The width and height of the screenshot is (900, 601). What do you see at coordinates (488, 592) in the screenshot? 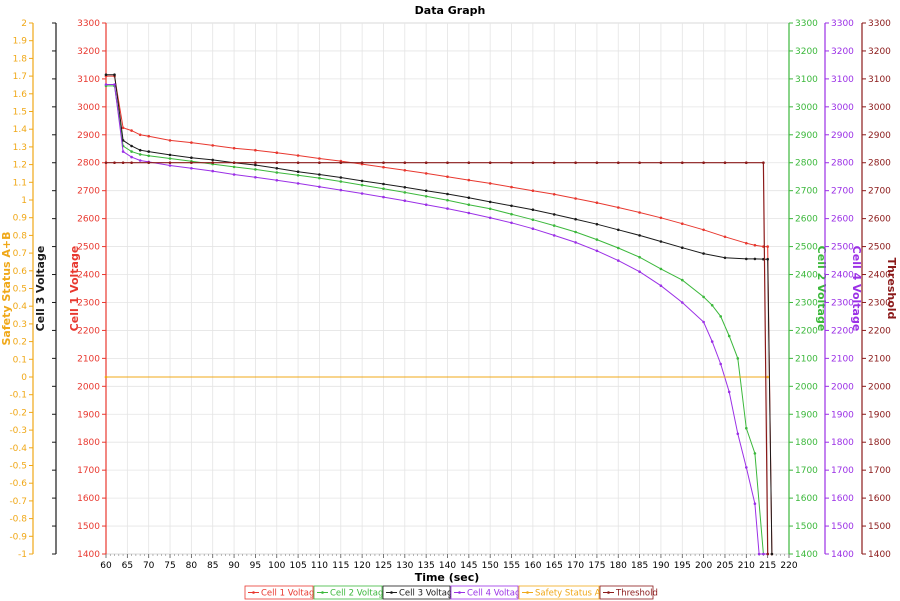
I see `legend-item-cell4: Cell 4 Voltage` at bounding box center [488, 592].